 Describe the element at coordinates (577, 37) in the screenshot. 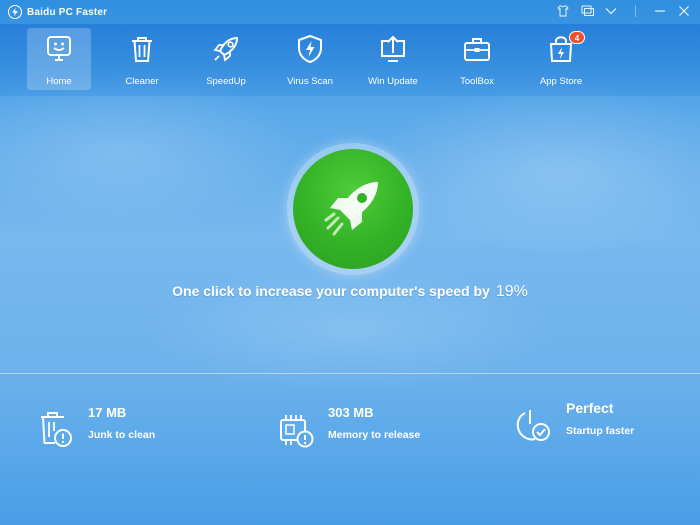

I see `app-store-badge: 4` at that location.